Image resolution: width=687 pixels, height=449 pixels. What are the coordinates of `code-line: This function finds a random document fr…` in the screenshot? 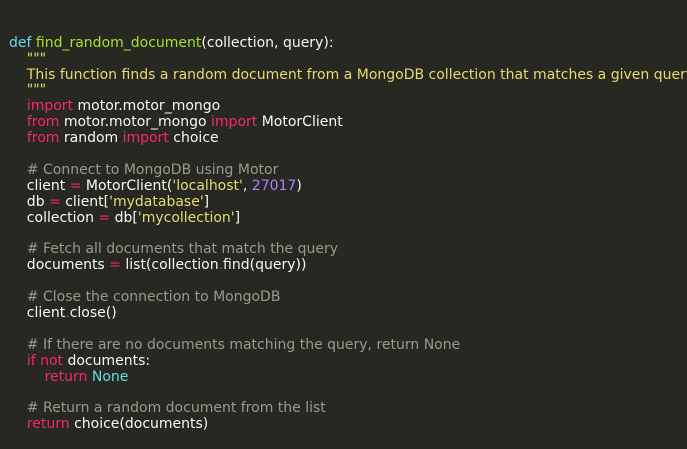 It's located at (348, 75).